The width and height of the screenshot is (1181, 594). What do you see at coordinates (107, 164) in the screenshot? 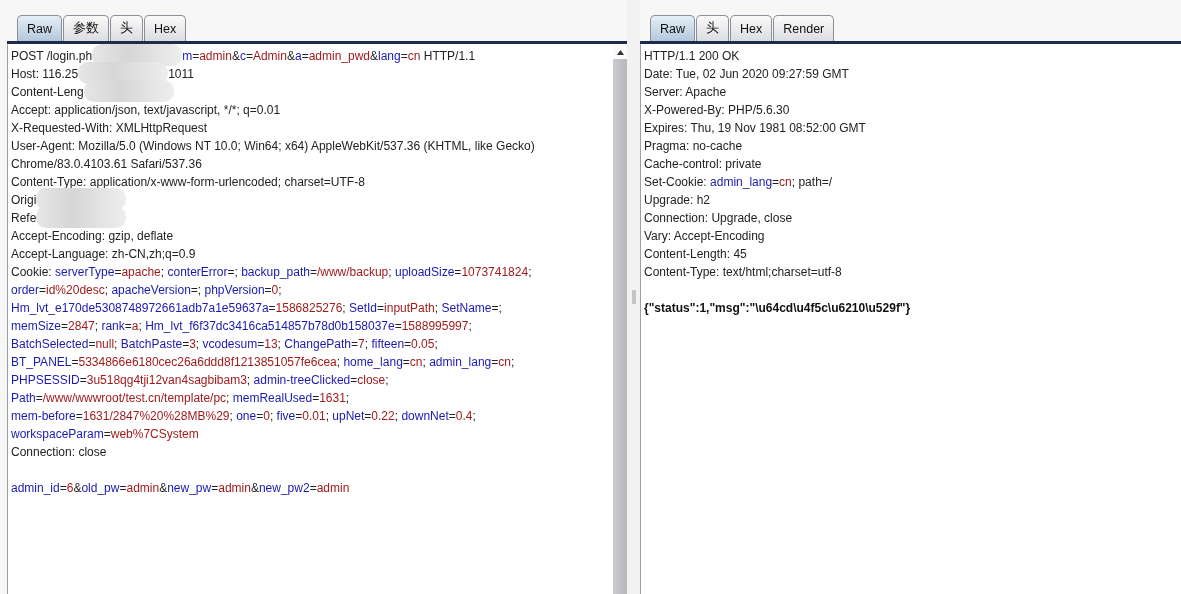
I see `code-line: Chrome/83.0.4103.61 Safari/537.36` at bounding box center [107, 164].